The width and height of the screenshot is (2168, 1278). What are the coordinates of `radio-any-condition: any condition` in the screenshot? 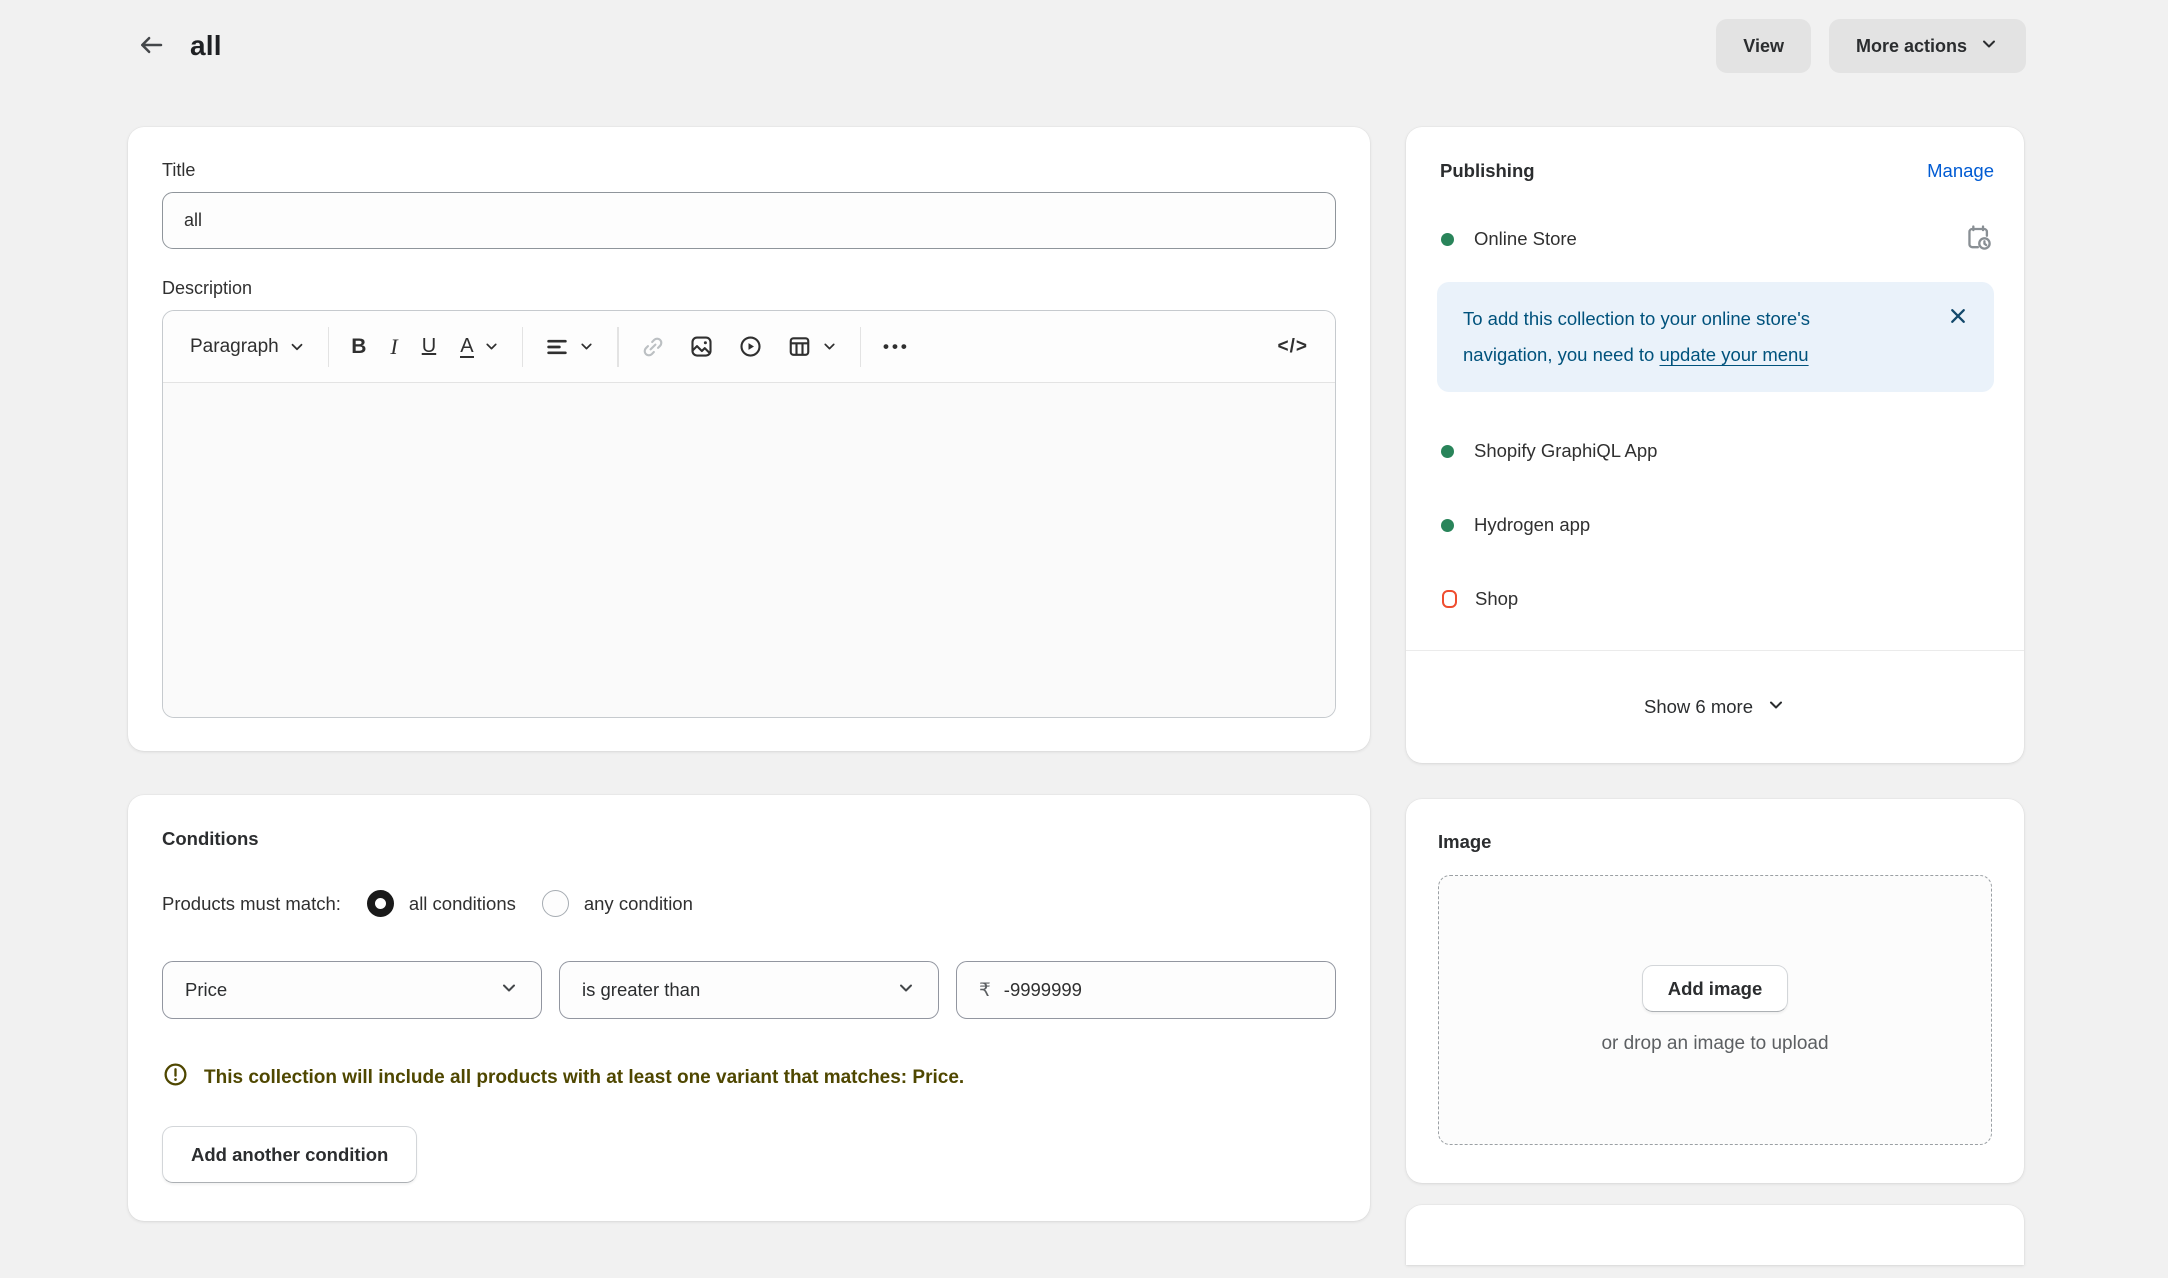 It's located at (617, 903).